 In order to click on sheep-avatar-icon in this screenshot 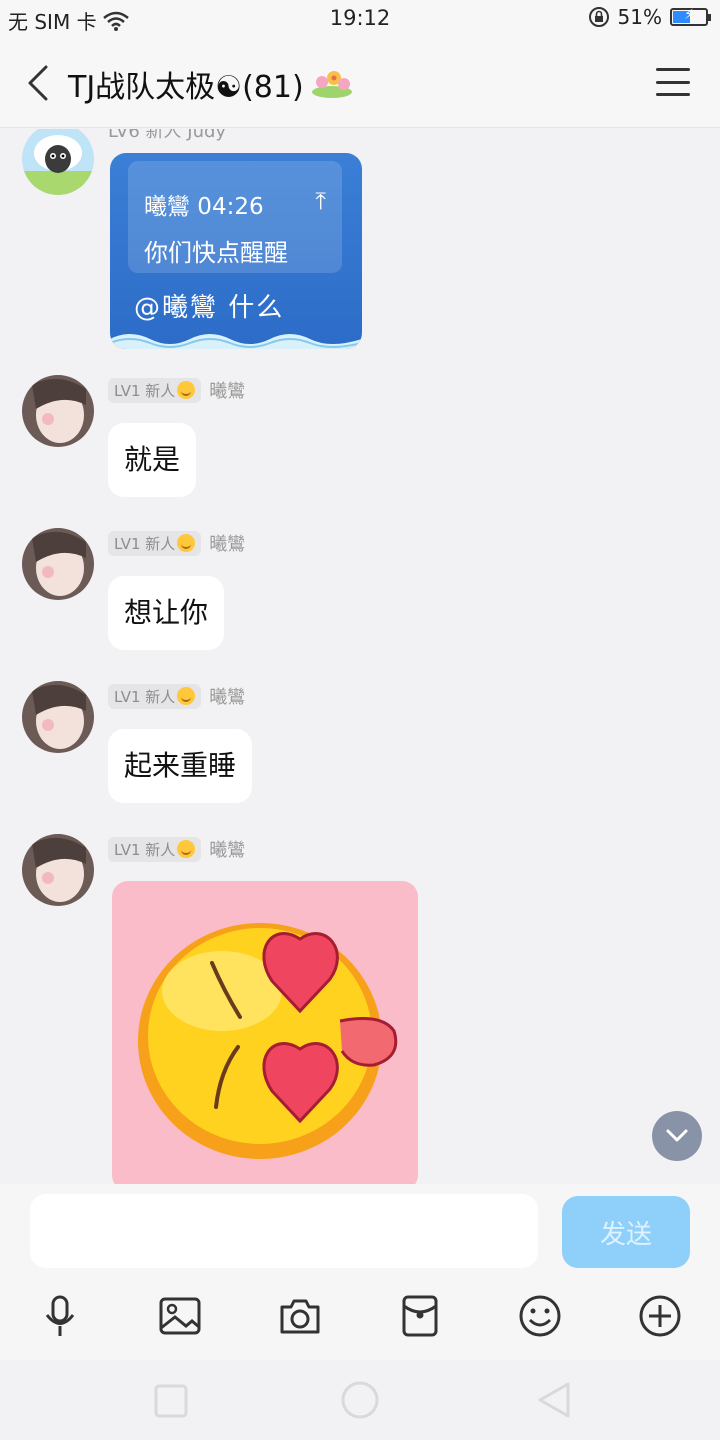, I will do `click(58, 162)`.